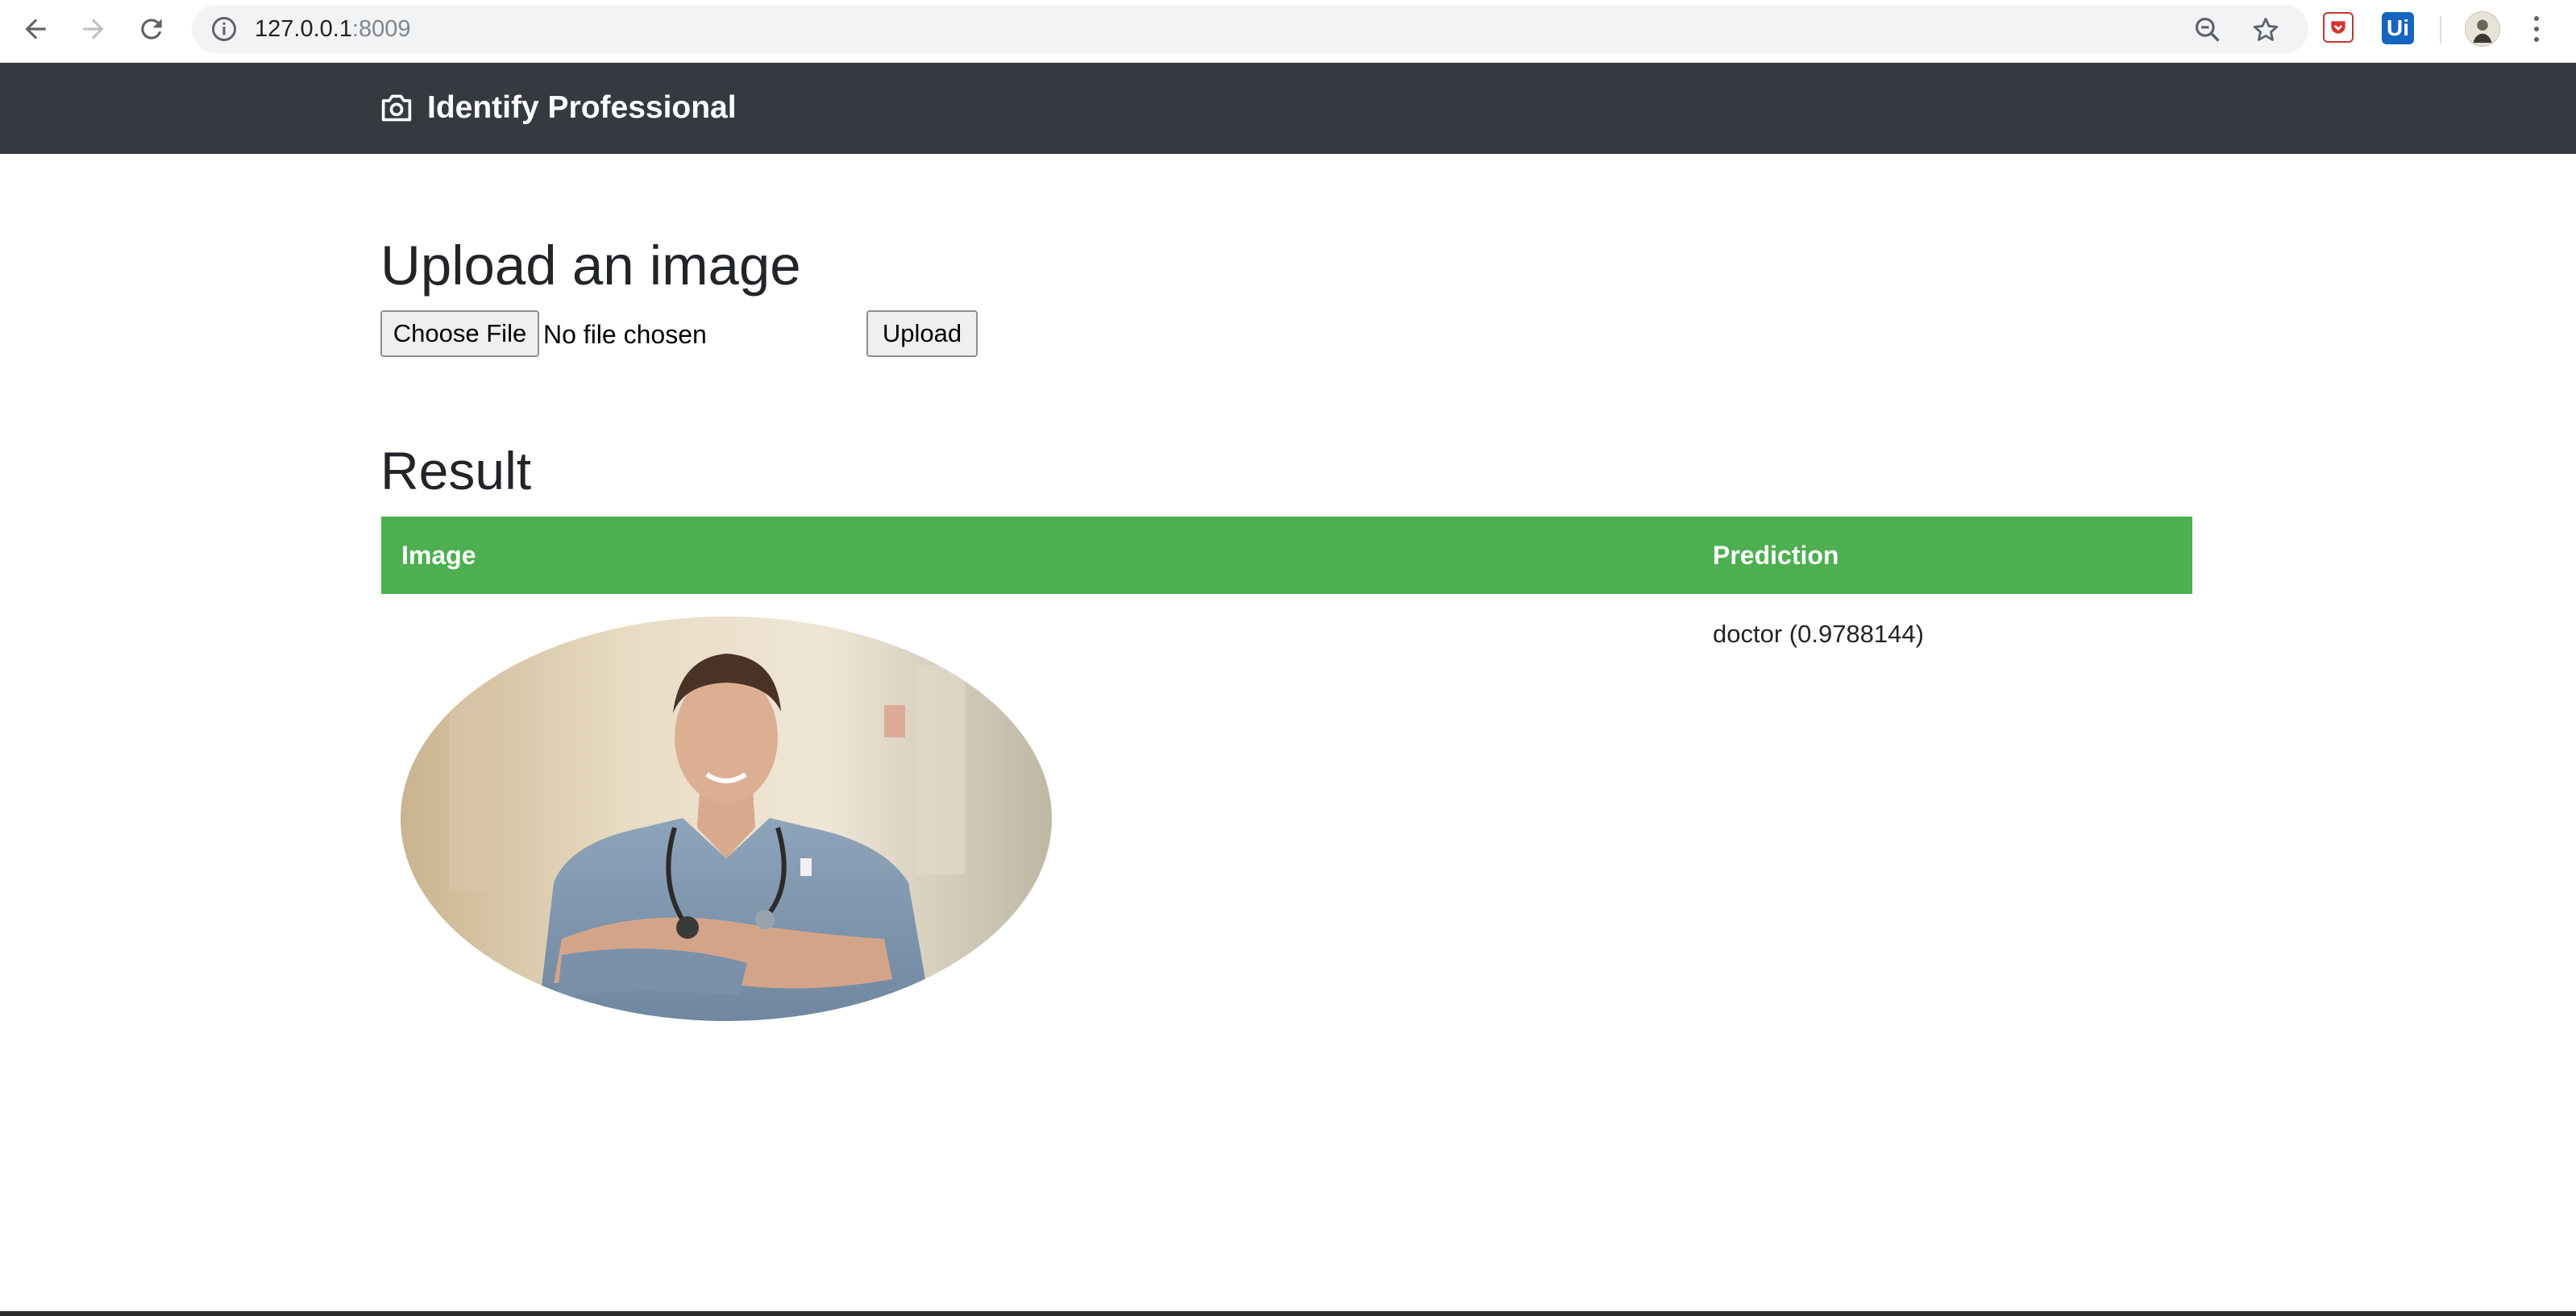 Image resolution: width=2576 pixels, height=1316 pixels. What do you see at coordinates (2338, 27) in the screenshot?
I see `pocket-extension-icon` at bounding box center [2338, 27].